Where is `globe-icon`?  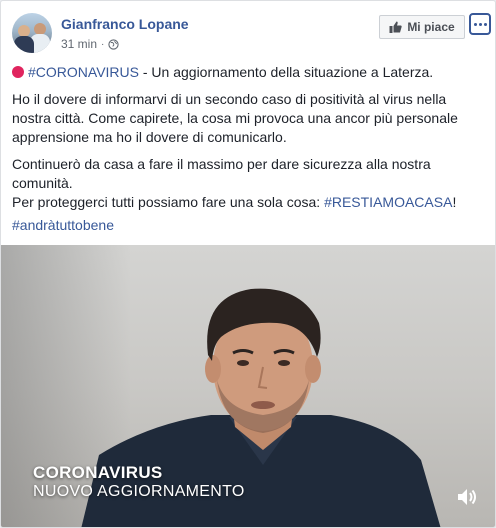 globe-icon is located at coordinates (114, 44).